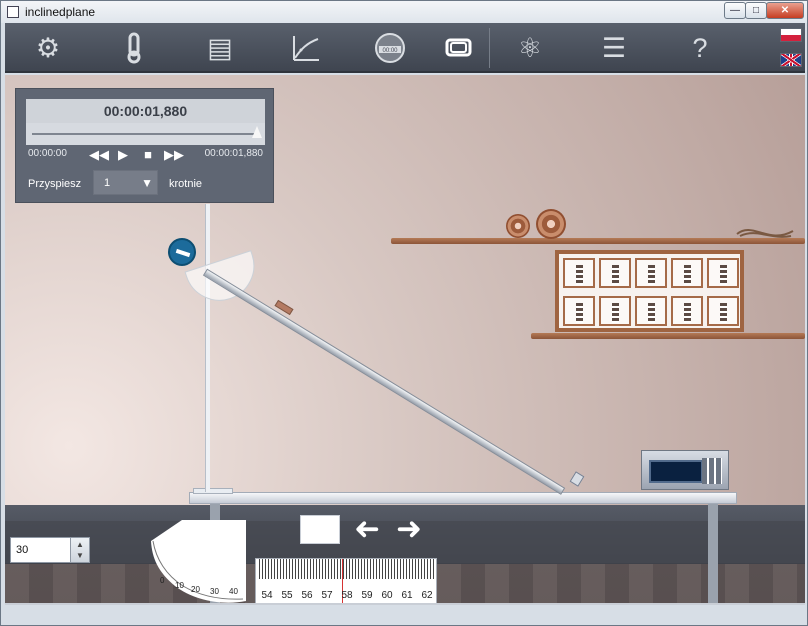 This screenshot has width=808, height=626. What do you see at coordinates (148, 155) in the screenshot?
I see `stop-icon: ■` at bounding box center [148, 155].